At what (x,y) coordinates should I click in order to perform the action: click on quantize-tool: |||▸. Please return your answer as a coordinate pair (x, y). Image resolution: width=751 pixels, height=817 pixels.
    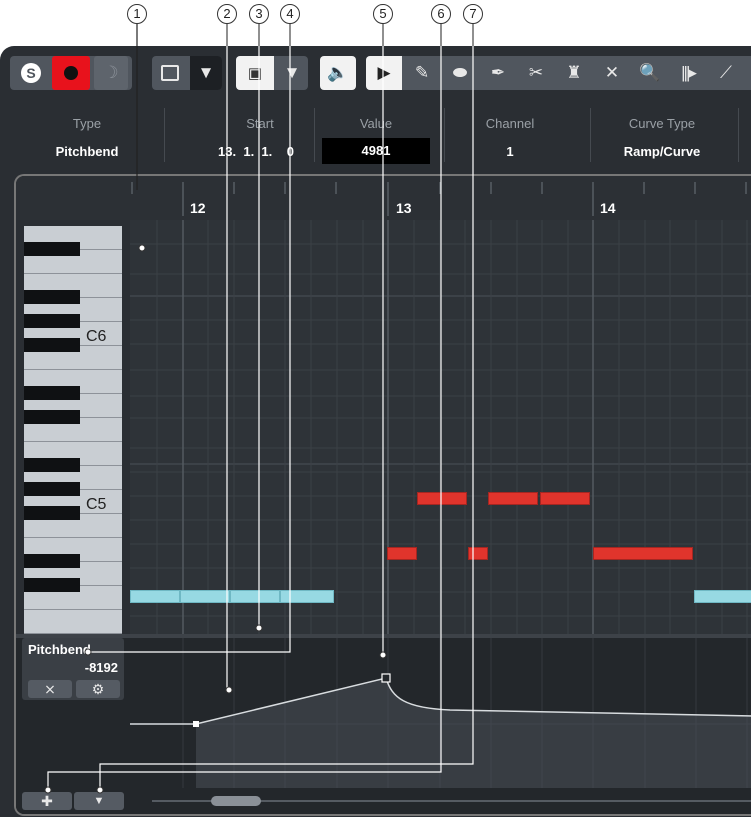
    Looking at the image, I should click on (688, 73).